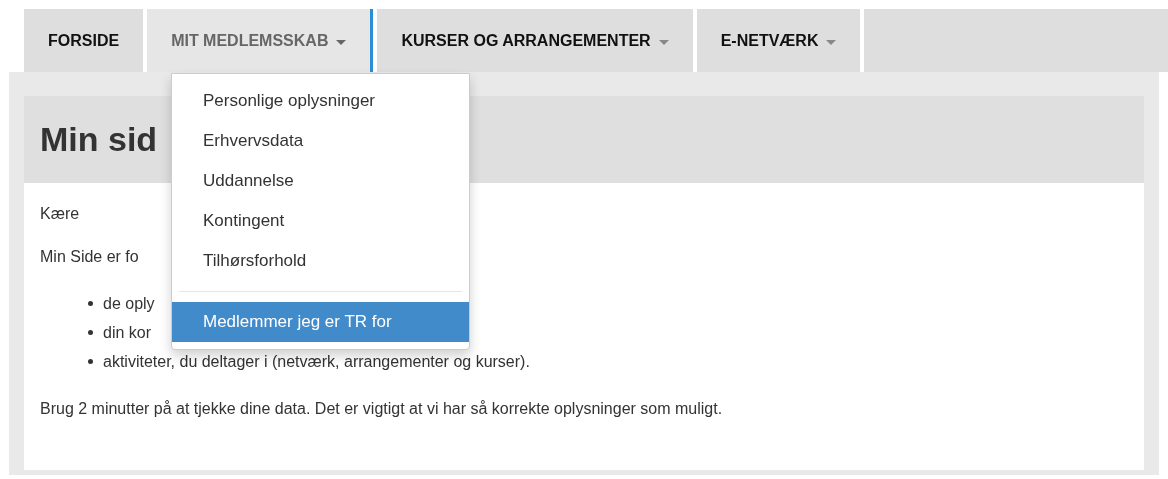 The width and height of the screenshot is (1168, 479). What do you see at coordinates (99, 139) in the screenshot?
I see `page-title: Min sid` at bounding box center [99, 139].